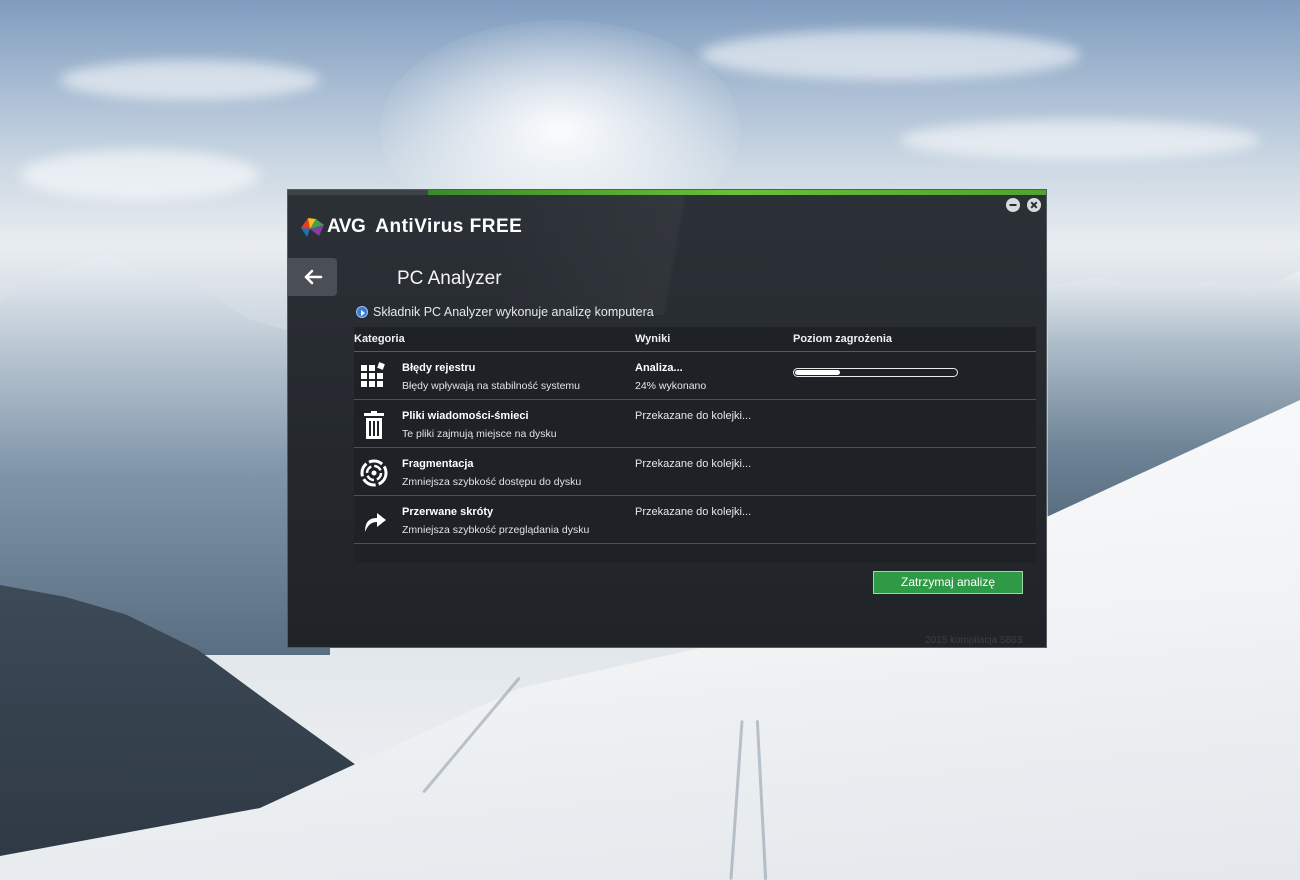 The width and height of the screenshot is (1300, 880). Describe the element at coordinates (374, 473) in the screenshot. I see `fragmentation-icon` at that location.